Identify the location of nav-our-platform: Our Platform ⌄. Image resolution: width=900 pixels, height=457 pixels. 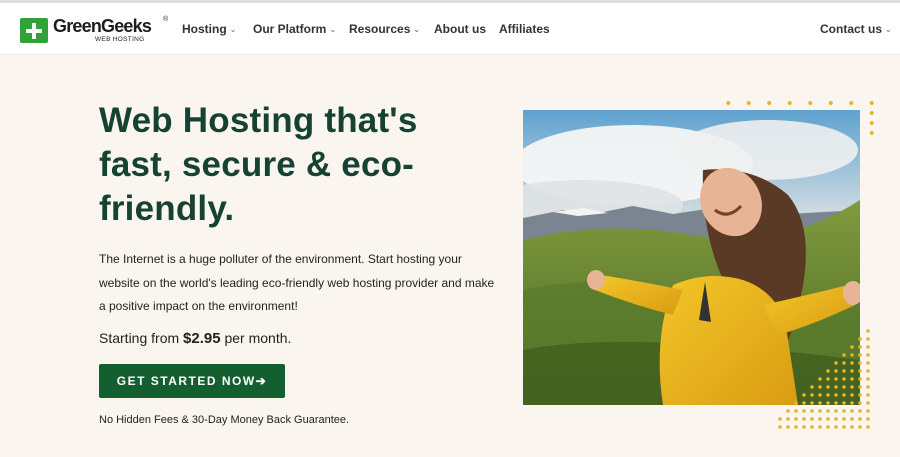
(294, 30).